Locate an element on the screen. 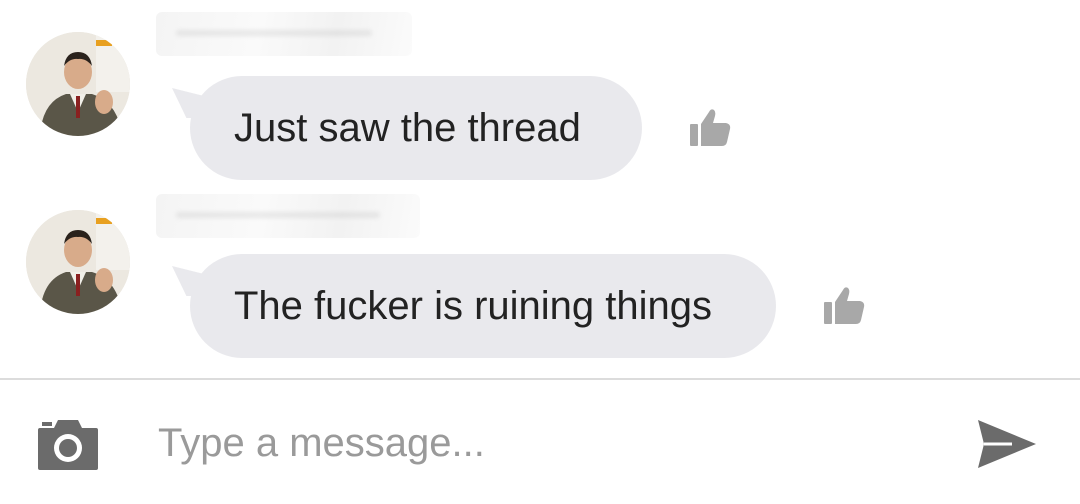 Image resolution: width=1080 pixels, height=504 pixels. message-text: Just saw the thread is located at coordinates (407, 127).